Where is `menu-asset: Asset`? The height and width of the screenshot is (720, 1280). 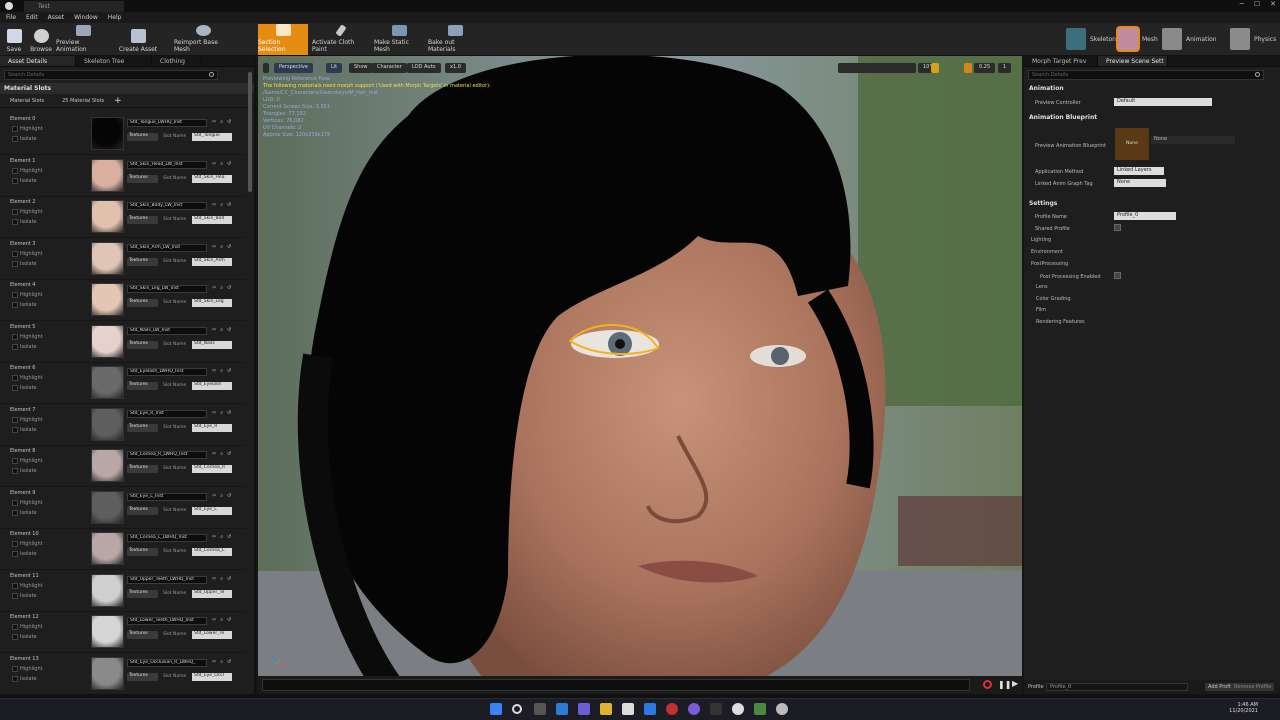 menu-asset: Asset is located at coordinates (56, 17).